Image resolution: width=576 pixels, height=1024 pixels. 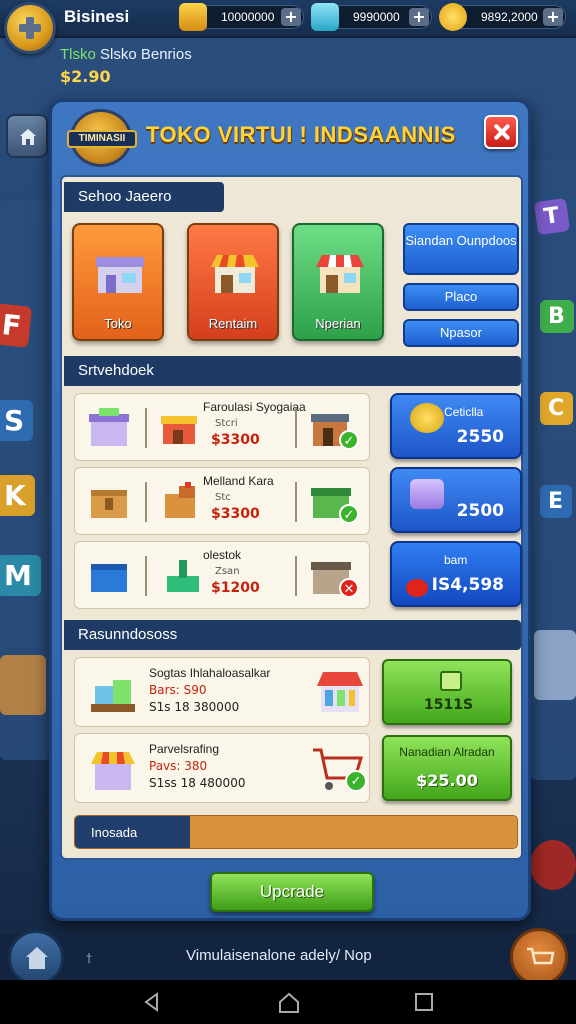 What do you see at coordinates (152, 1002) in the screenshot?
I see `back-icon` at bounding box center [152, 1002].